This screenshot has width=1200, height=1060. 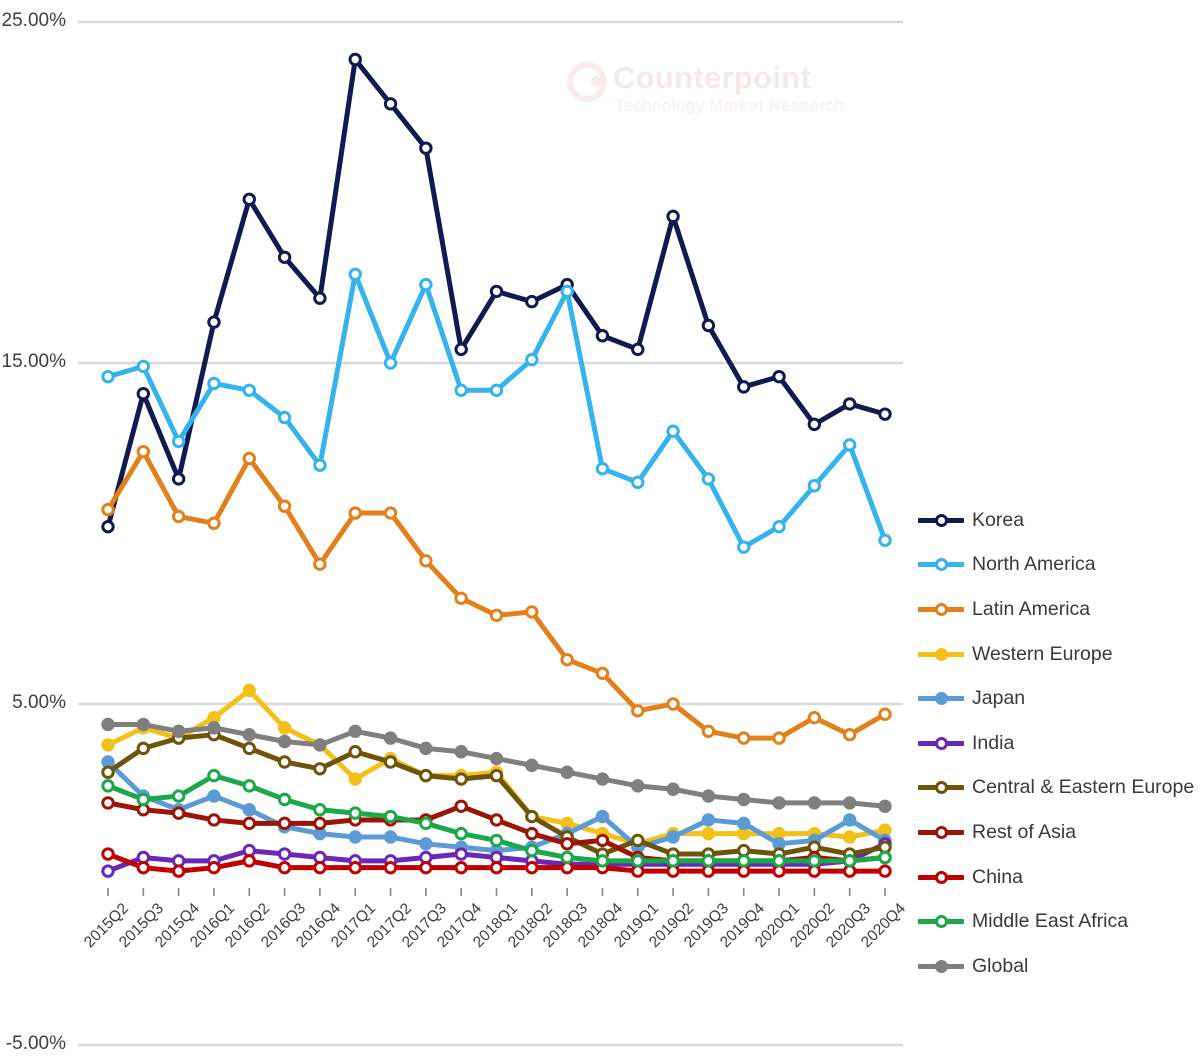 I want to click on legend-item-middle-east-africa: Middle East Africa, so click(x=1057, y=921).